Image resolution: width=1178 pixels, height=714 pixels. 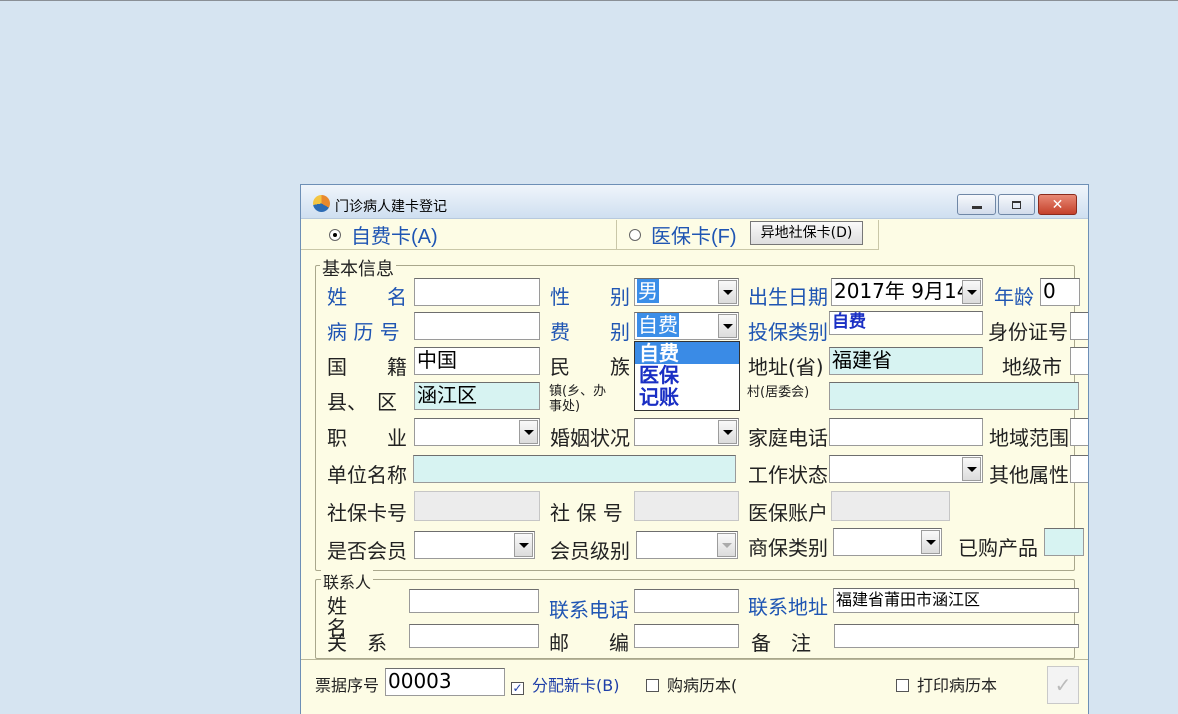 I want to click on birth-date-value: 2017年 9月14, so click(x=902, y=291).